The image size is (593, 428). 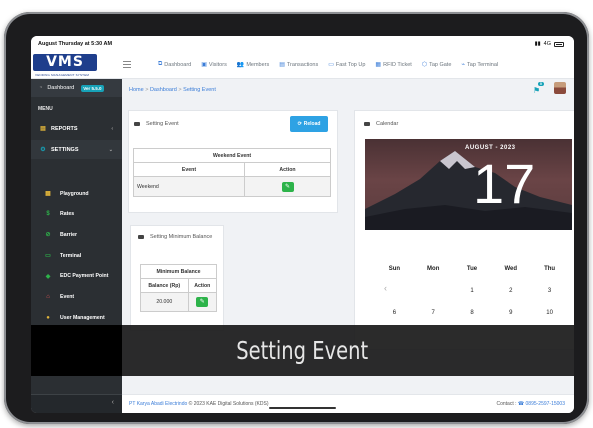 What do you see at coordinates (397, 64) in the screenshot?
I see `nav-link-label: RFID Ticket` at bounding box center [397, 64].